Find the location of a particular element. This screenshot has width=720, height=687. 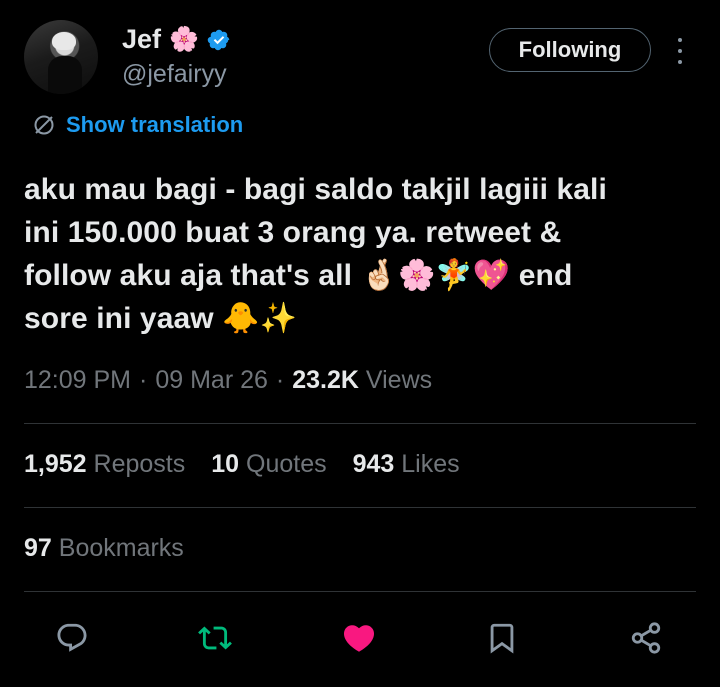

likes-stat: 943 Likes is located at coordinates (406, 464).